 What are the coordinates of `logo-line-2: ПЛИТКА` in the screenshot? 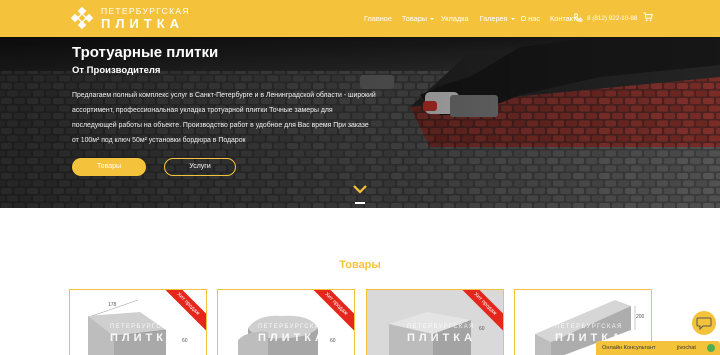 It's located at (143, 24).